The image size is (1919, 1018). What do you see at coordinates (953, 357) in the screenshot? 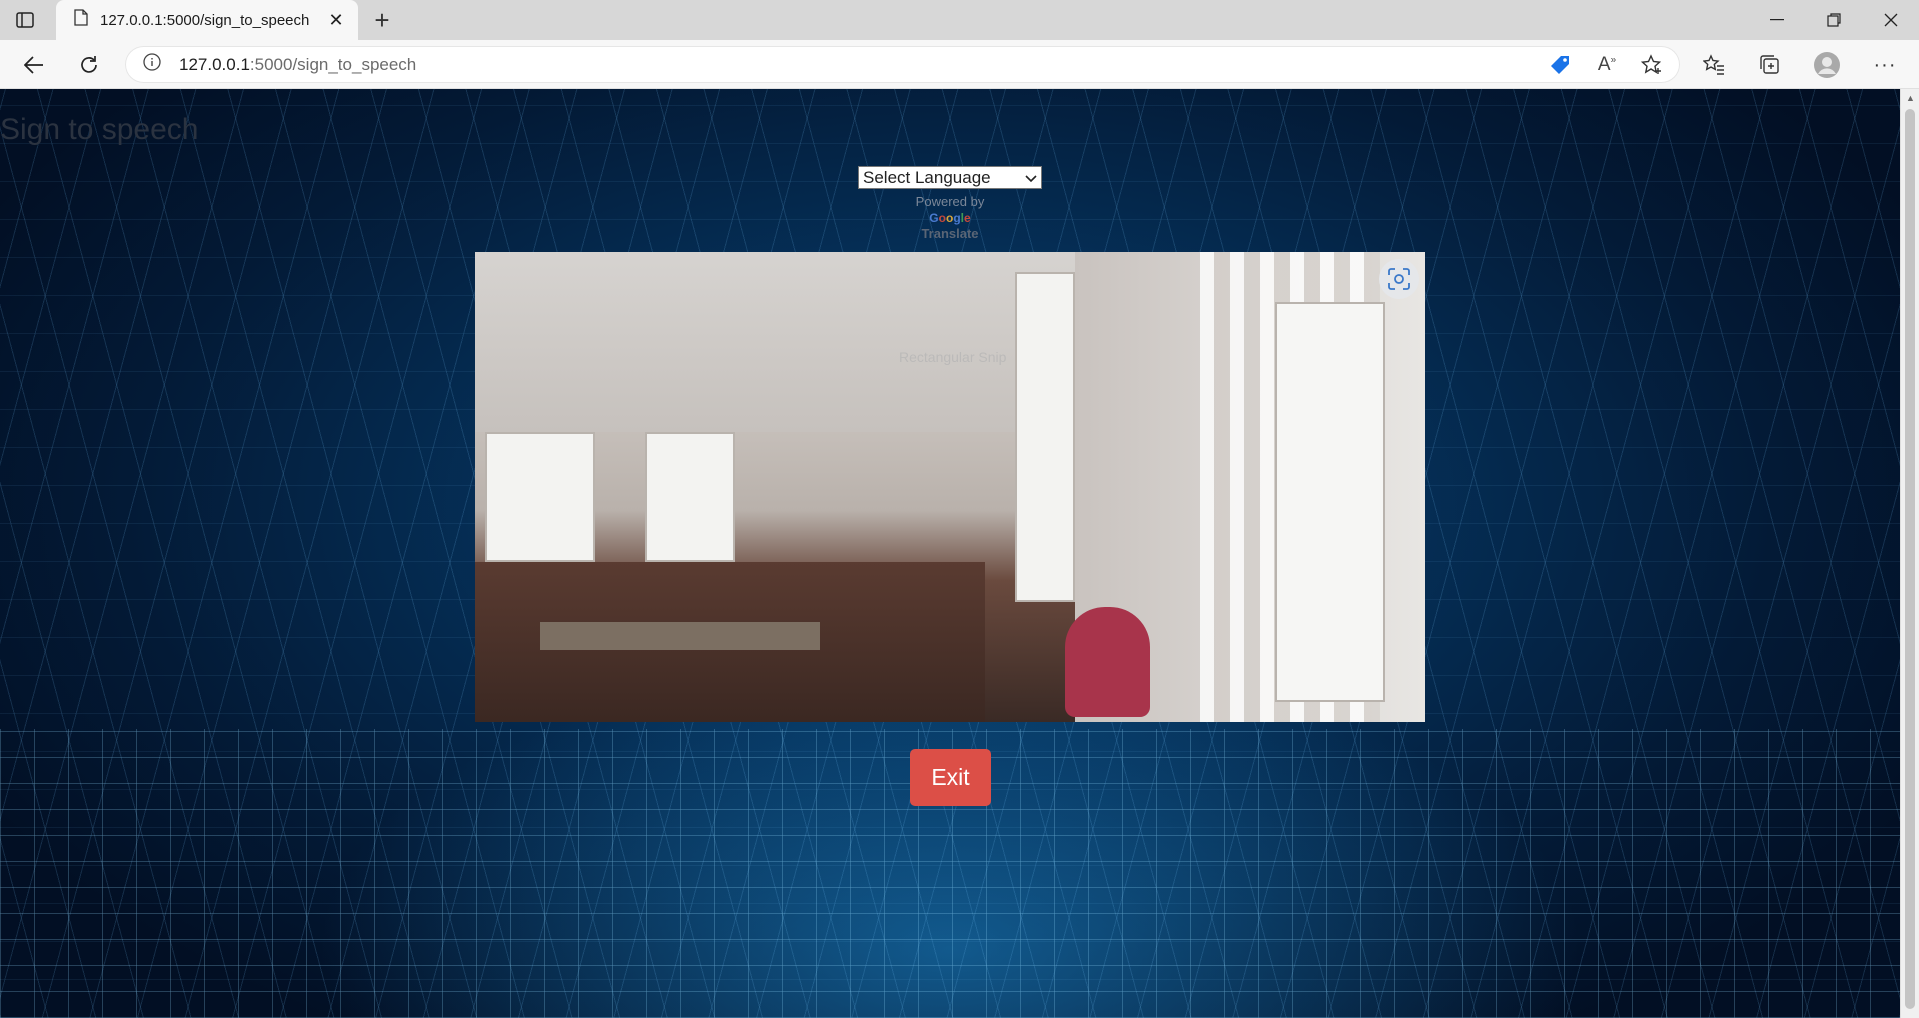
I see `snip-overlay-label: Rectangular Snip` at bounding box center [953, 357].